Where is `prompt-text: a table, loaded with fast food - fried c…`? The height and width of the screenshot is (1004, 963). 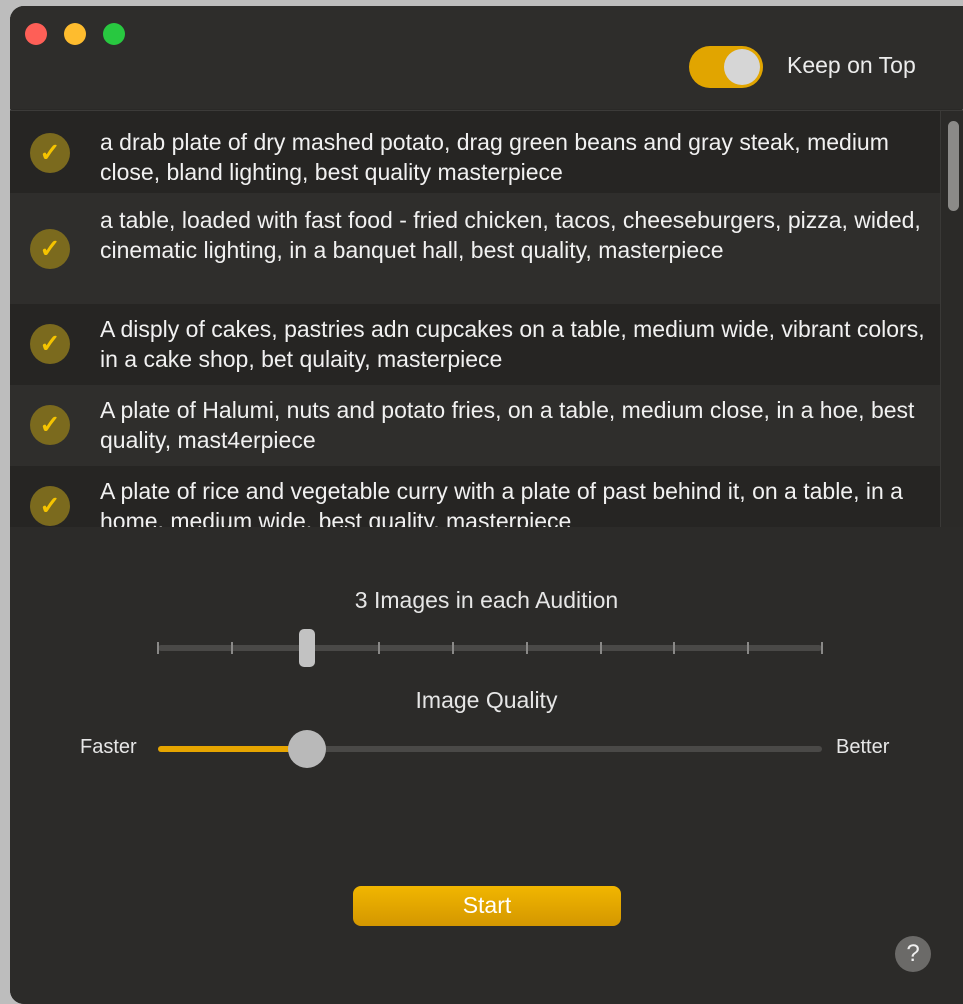
prompt-text: a table, loaded with fast food - fried c… is located at coordinates (510, 235).